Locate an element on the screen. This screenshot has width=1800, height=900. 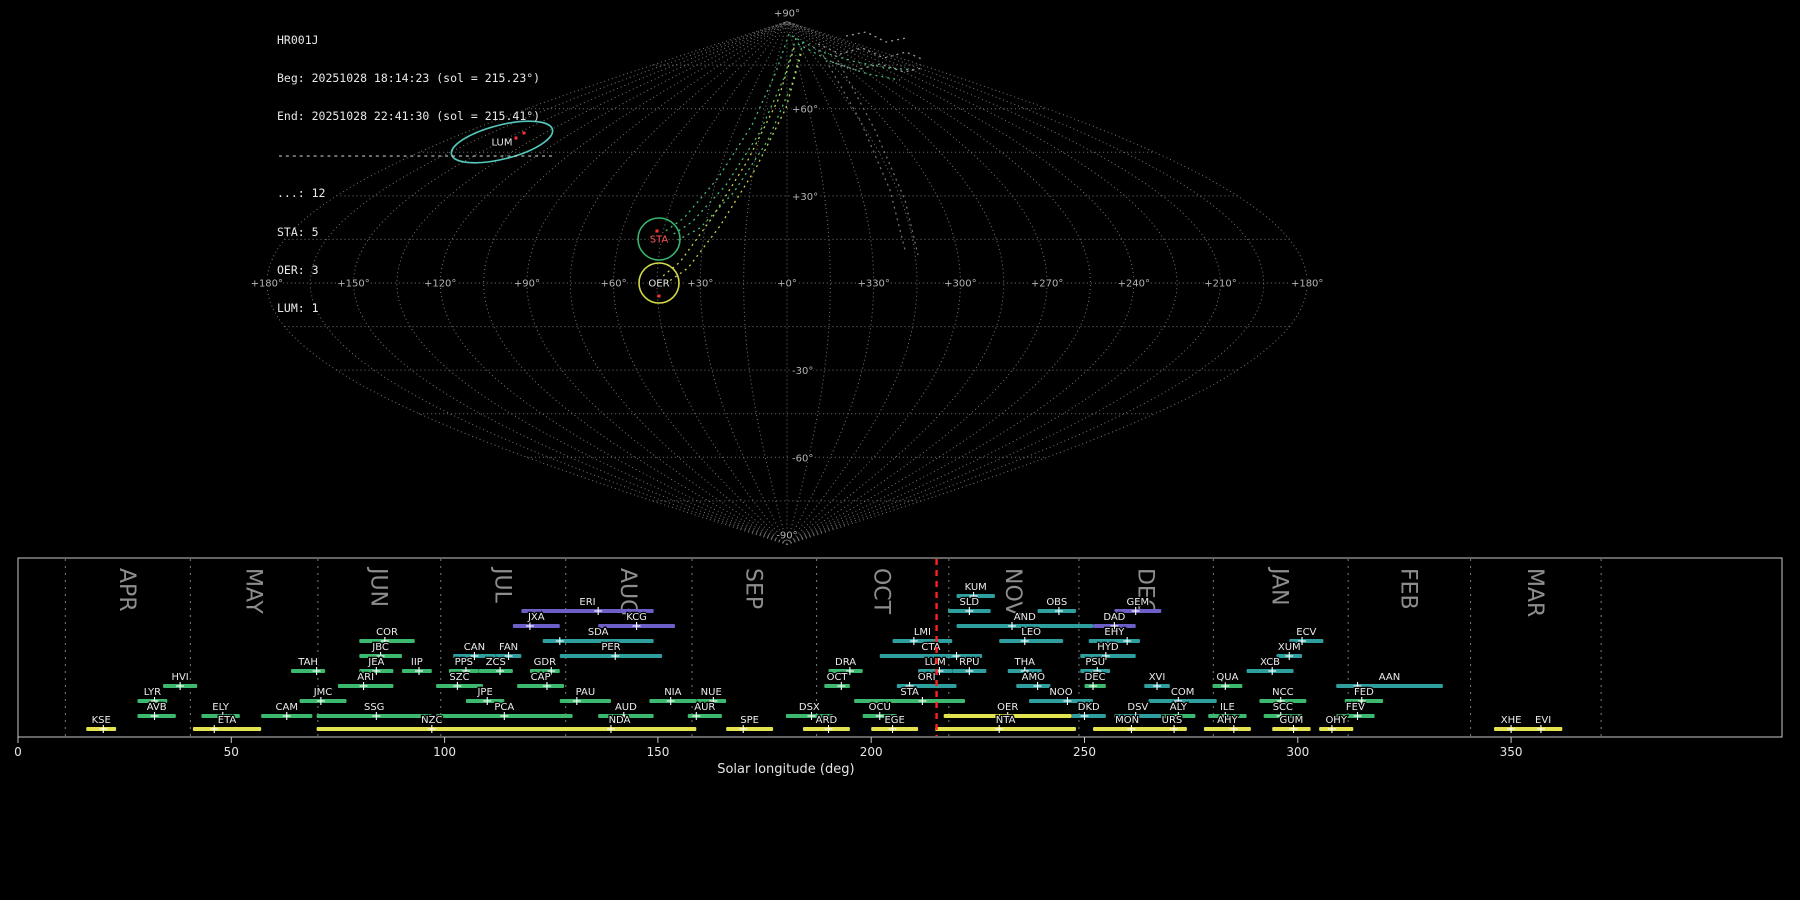
shower-label-jpe: JPE is located at coordinates (484, 692).